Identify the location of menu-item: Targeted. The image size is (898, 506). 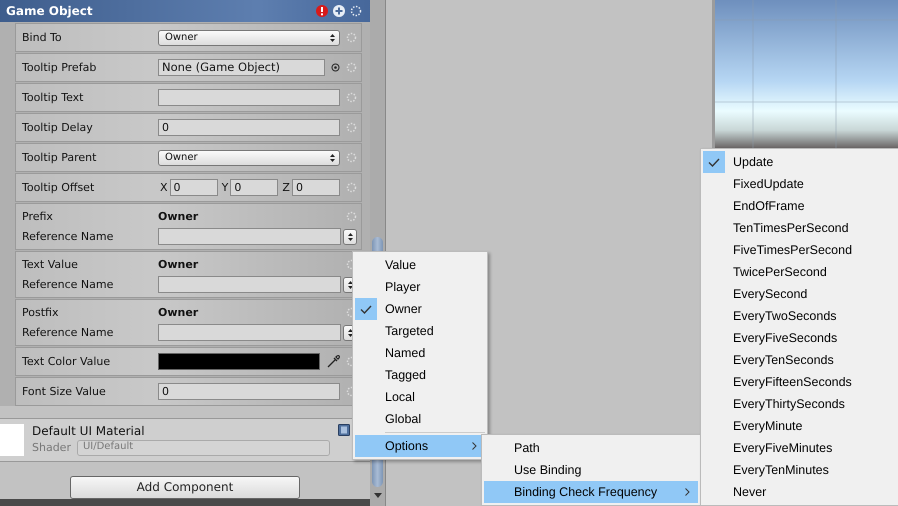
(420, 331).